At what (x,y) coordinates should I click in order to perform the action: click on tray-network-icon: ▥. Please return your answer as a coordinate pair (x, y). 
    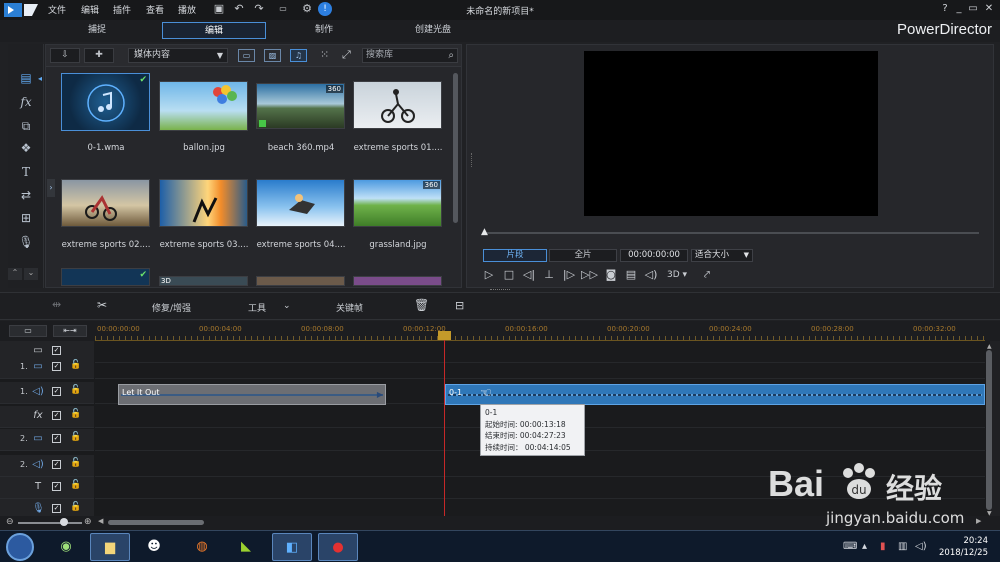
    Looking at the image, I should click on (902, 546).